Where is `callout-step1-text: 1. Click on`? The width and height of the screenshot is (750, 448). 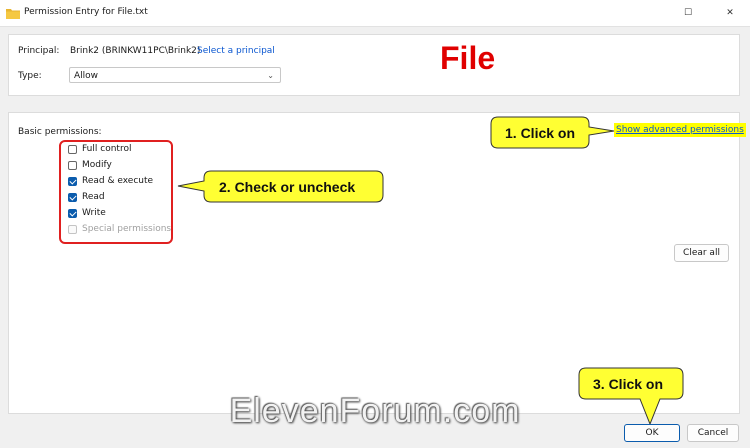
callout-step1-text: 1. Click on is located at coordinates (540, 133).